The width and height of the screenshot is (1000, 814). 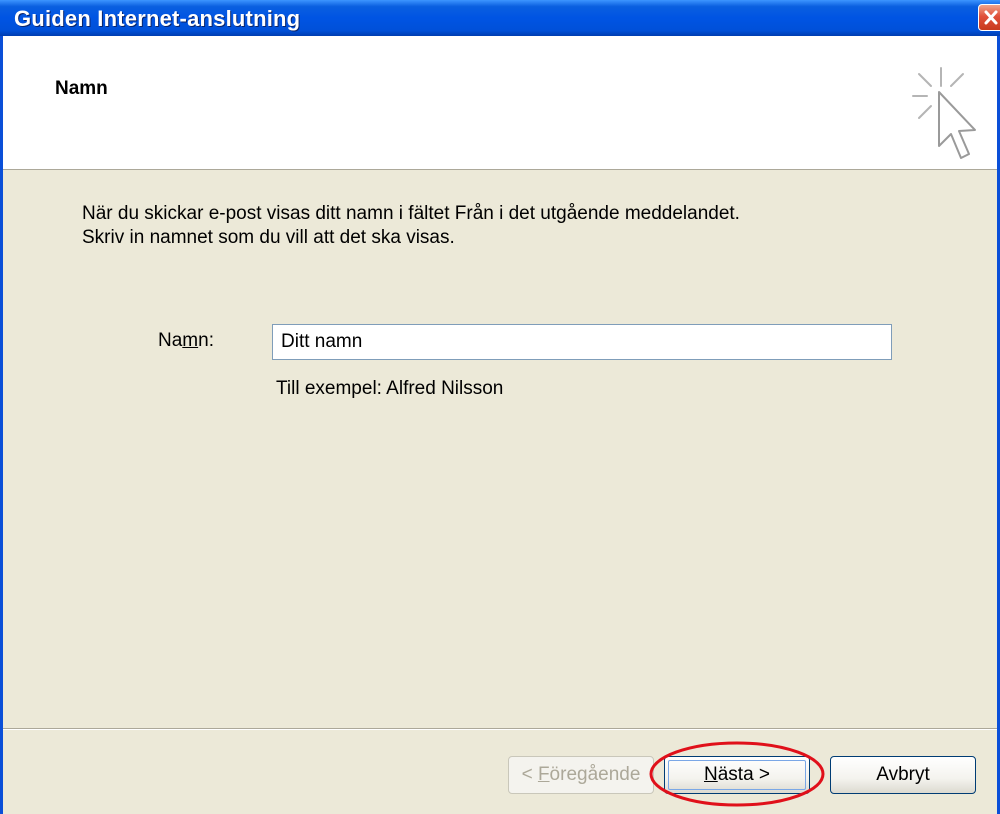 What do you see at coordinates (543, 774) in the screenshot?
I see `previous-label-mnemonic: F` at bounding box center [543, 774].